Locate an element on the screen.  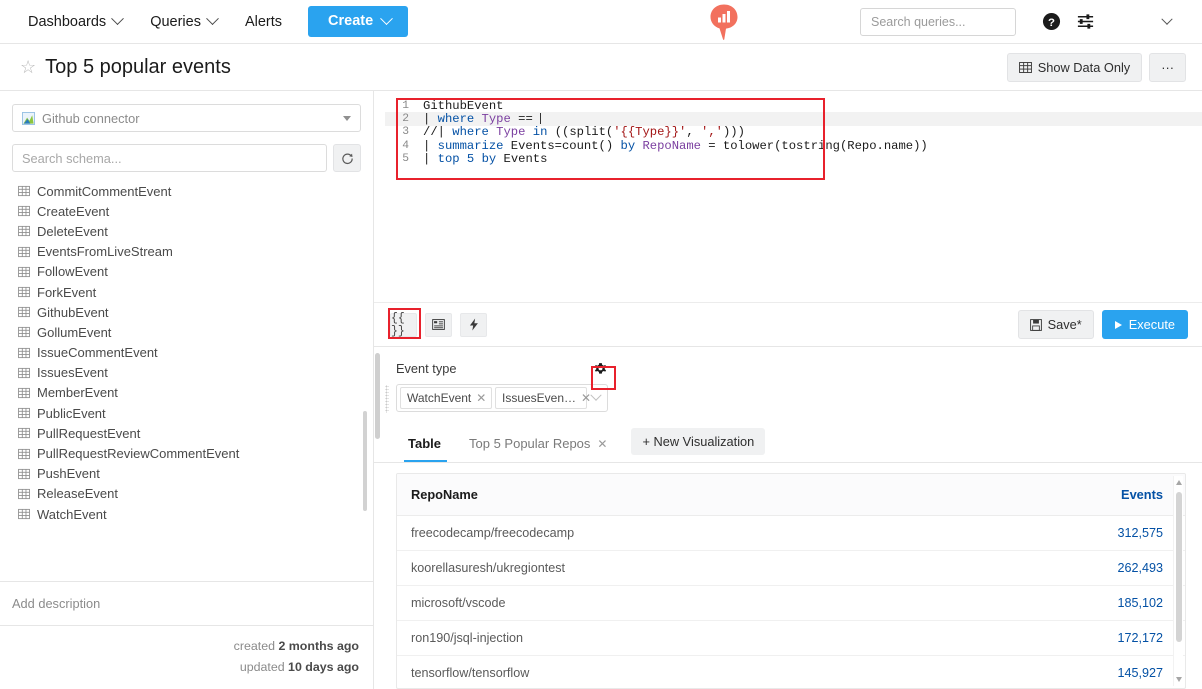
scroll-up-icon is located at coordinates (1179, 482).